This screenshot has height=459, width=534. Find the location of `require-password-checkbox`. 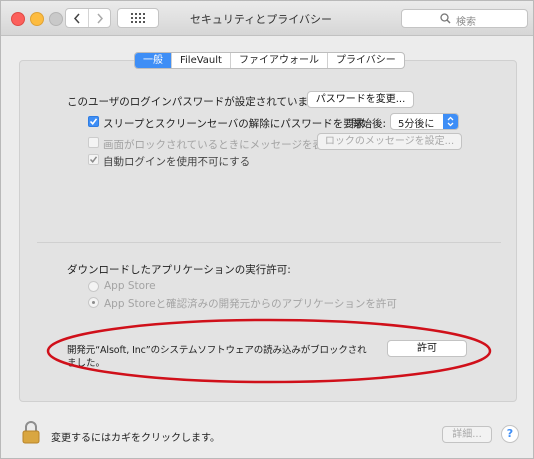

require-password-checkbox is located at coordinates (93, 121).